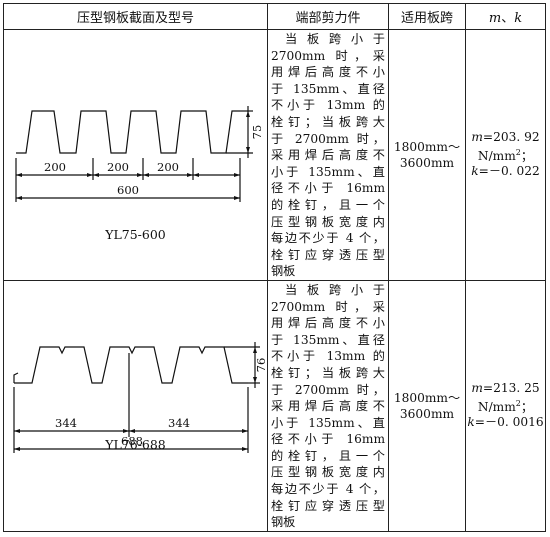  I want to click on model-label: YL76-688, so click(135, 444).